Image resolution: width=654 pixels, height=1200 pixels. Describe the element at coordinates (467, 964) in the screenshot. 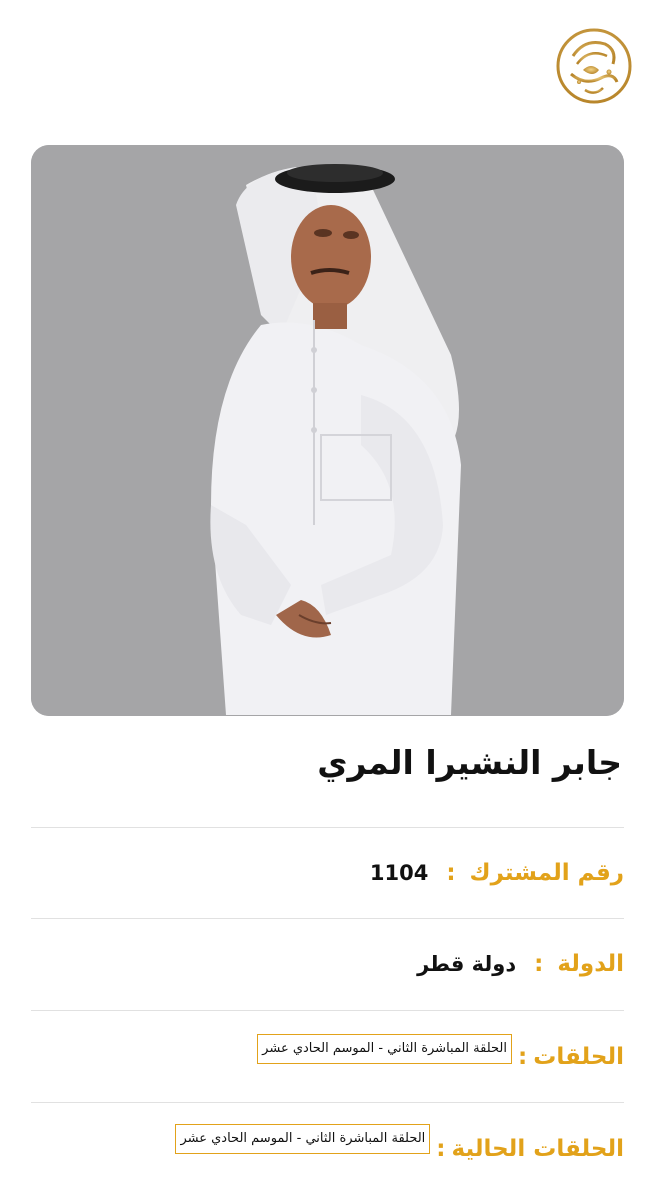

I see `country-value: دولة قطر` at that location.